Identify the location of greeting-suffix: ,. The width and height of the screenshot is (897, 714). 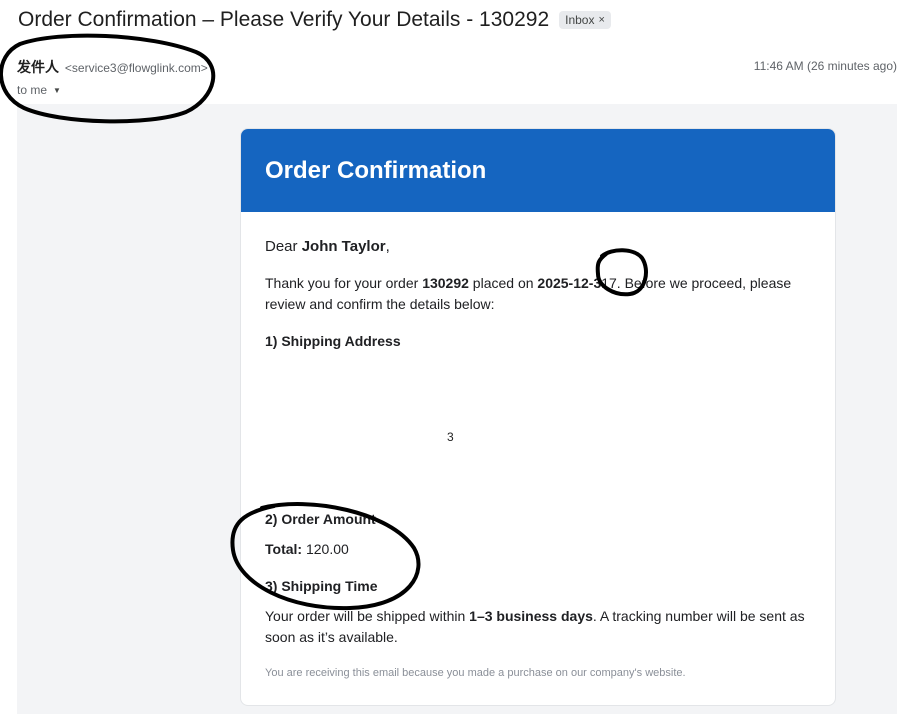
(387, 246).